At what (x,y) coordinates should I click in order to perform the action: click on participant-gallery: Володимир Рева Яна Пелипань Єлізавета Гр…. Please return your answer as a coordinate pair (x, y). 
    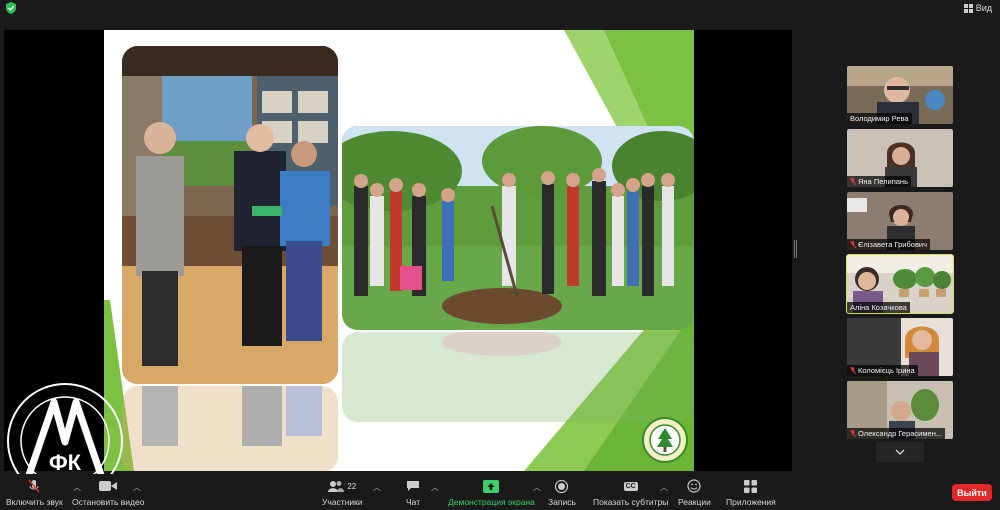
    Looking at the image, I should click on (900, 255).